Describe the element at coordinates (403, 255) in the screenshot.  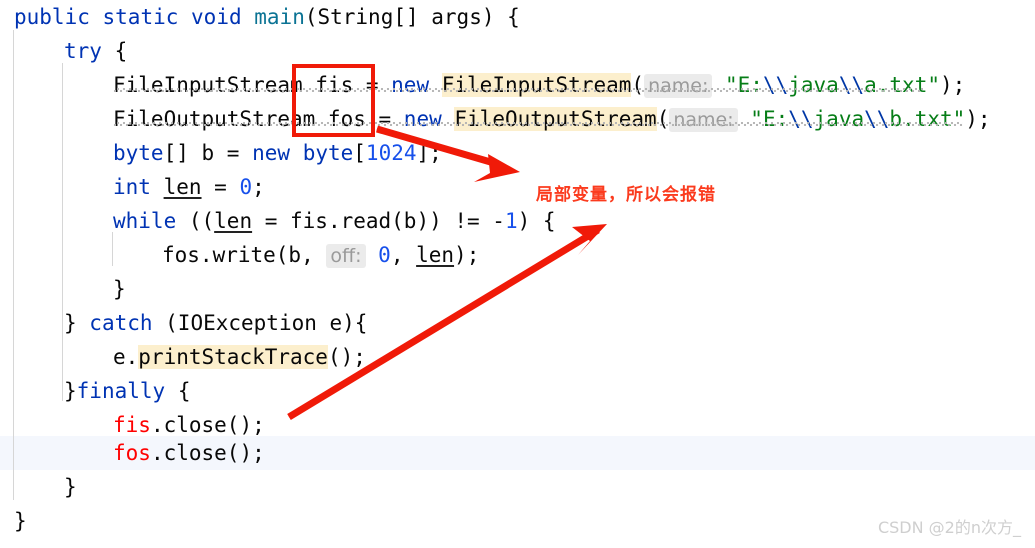
I see `code-token: ,` at that location.